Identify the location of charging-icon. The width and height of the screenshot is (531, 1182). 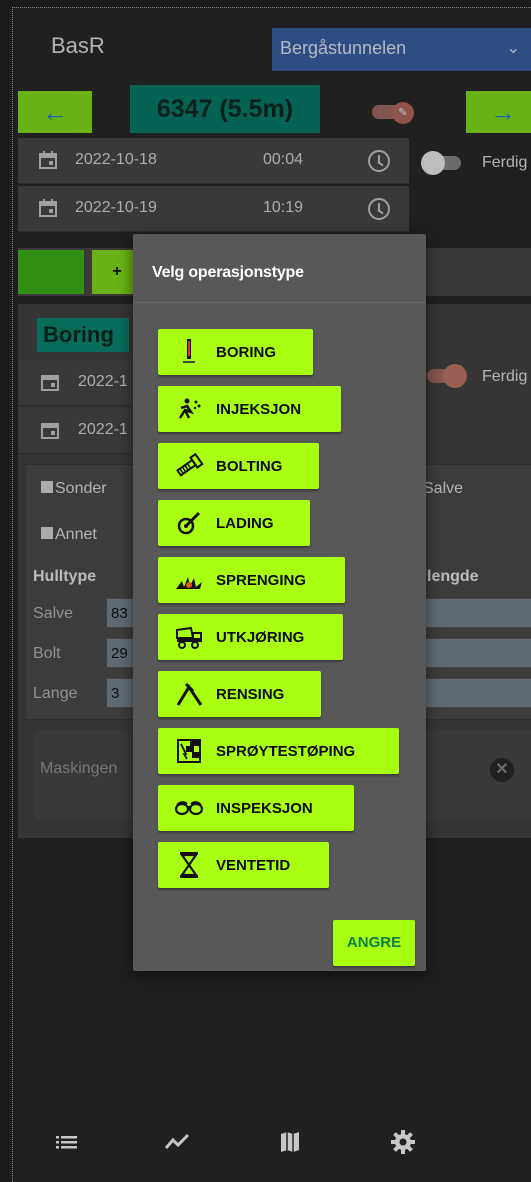
(189, 523).